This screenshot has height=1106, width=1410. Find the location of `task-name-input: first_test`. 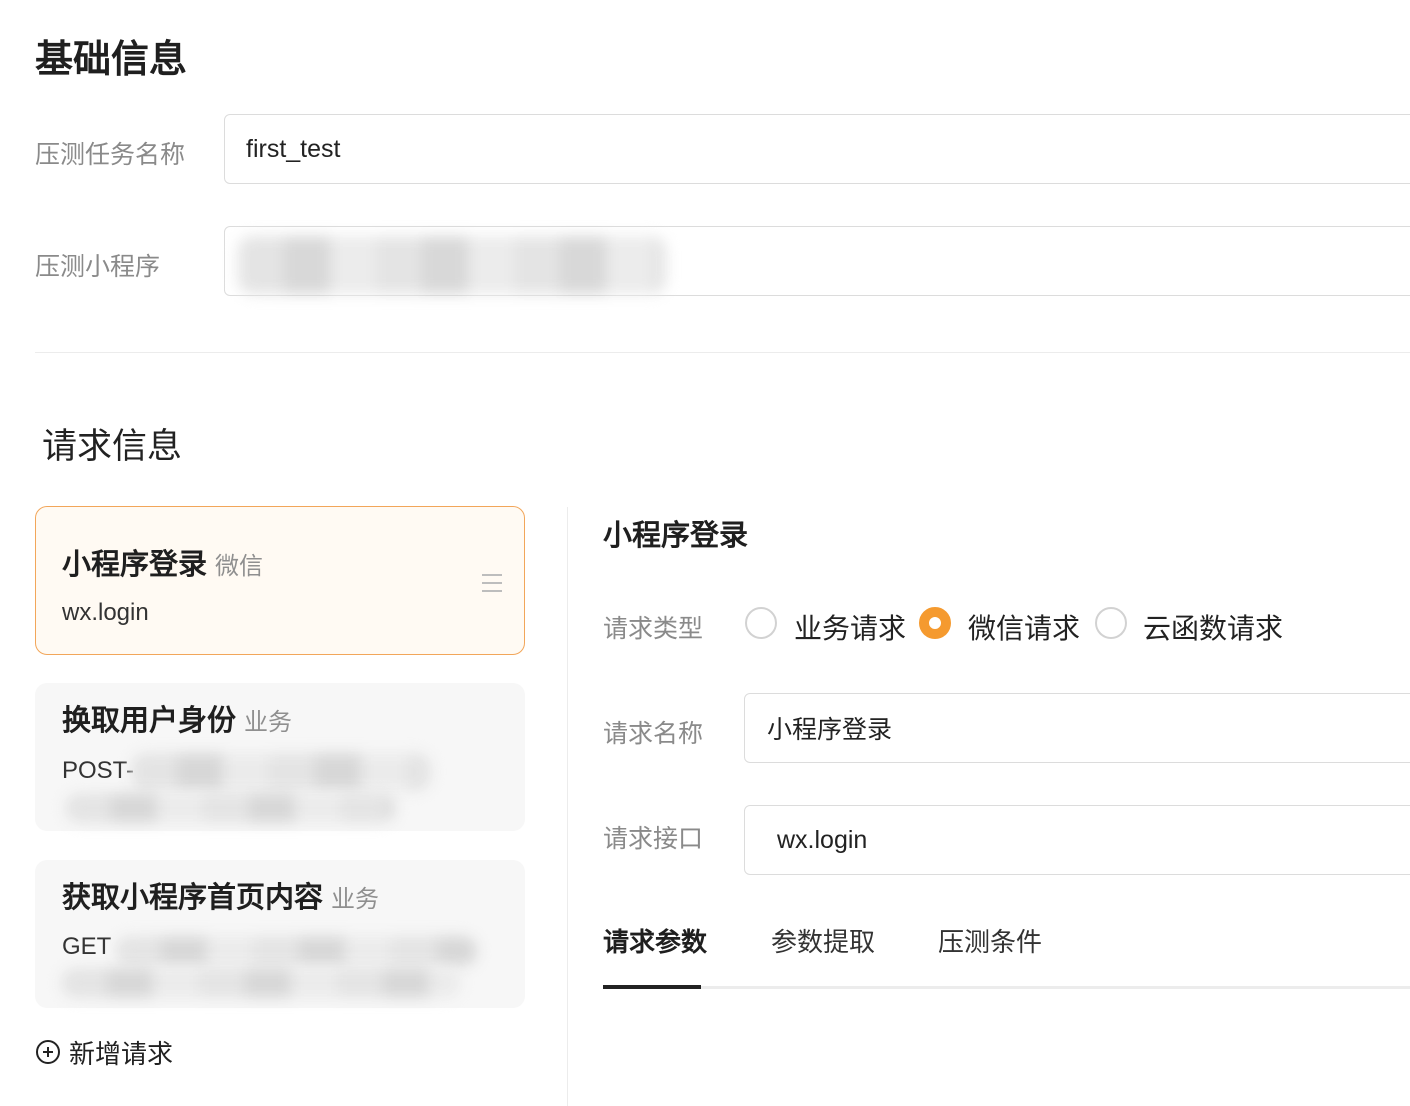

task-name-input: first_test is located at coordinates (817, 149).